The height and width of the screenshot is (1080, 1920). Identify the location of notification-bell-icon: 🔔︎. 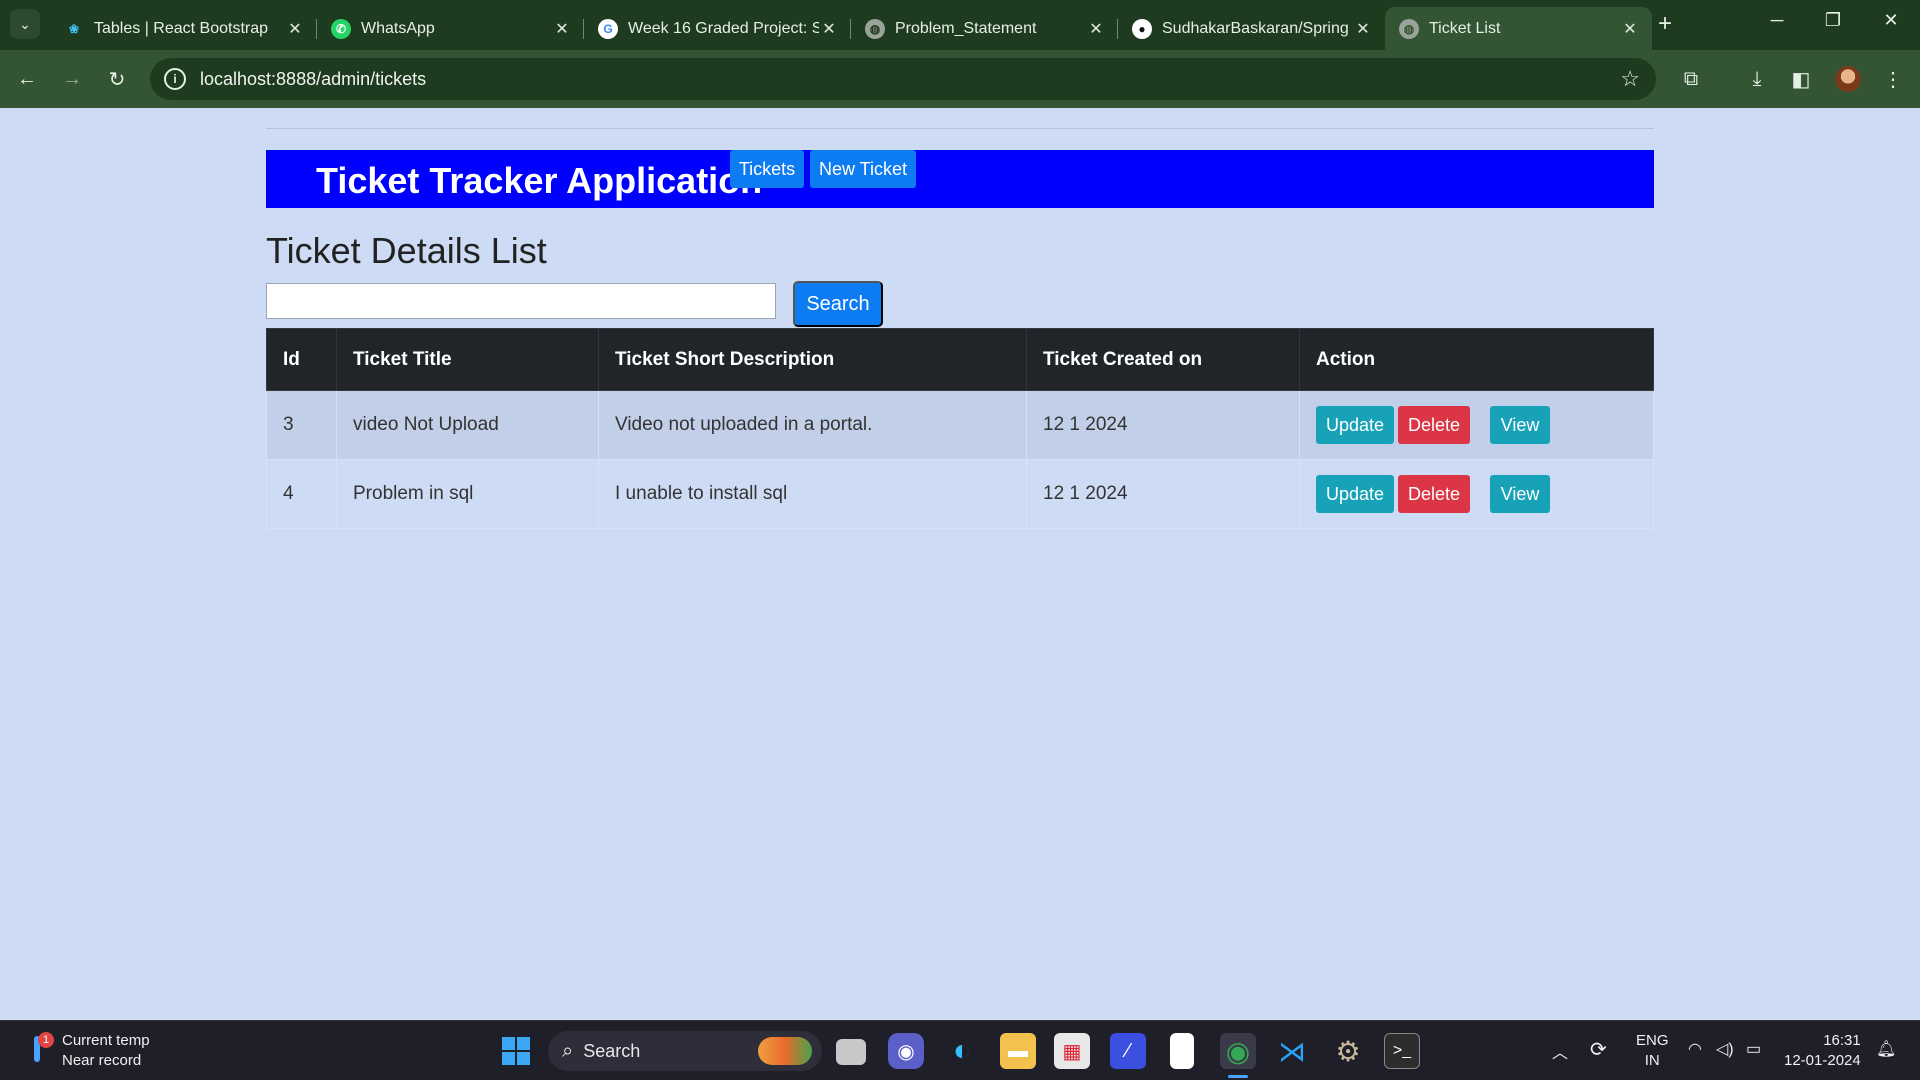
(1886, 1049).